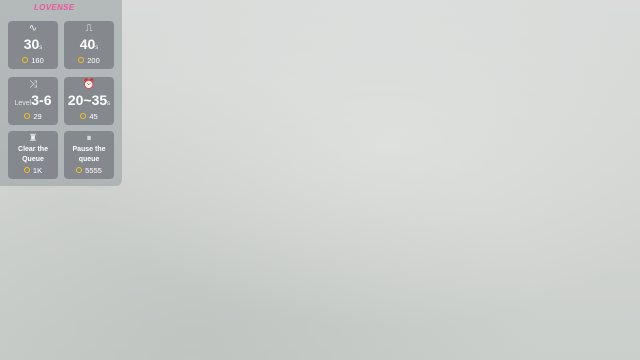 The image size is (640, 360). I want to click on pause-icon: ⏸, so click(89, 138).